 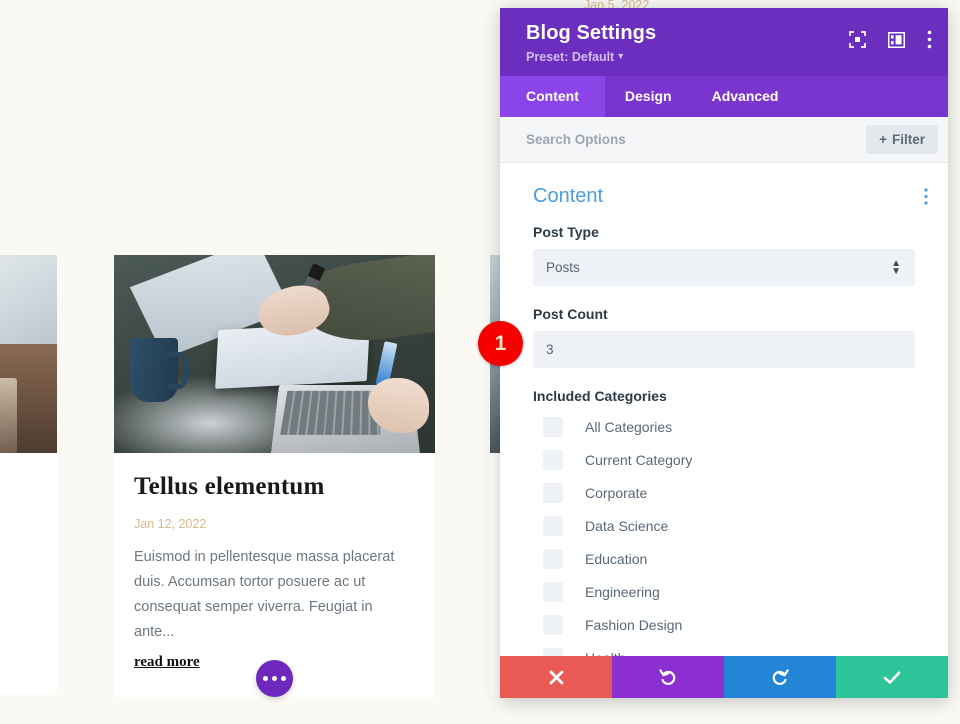 I want to click on post-type-select, so click(x=724, y=267).